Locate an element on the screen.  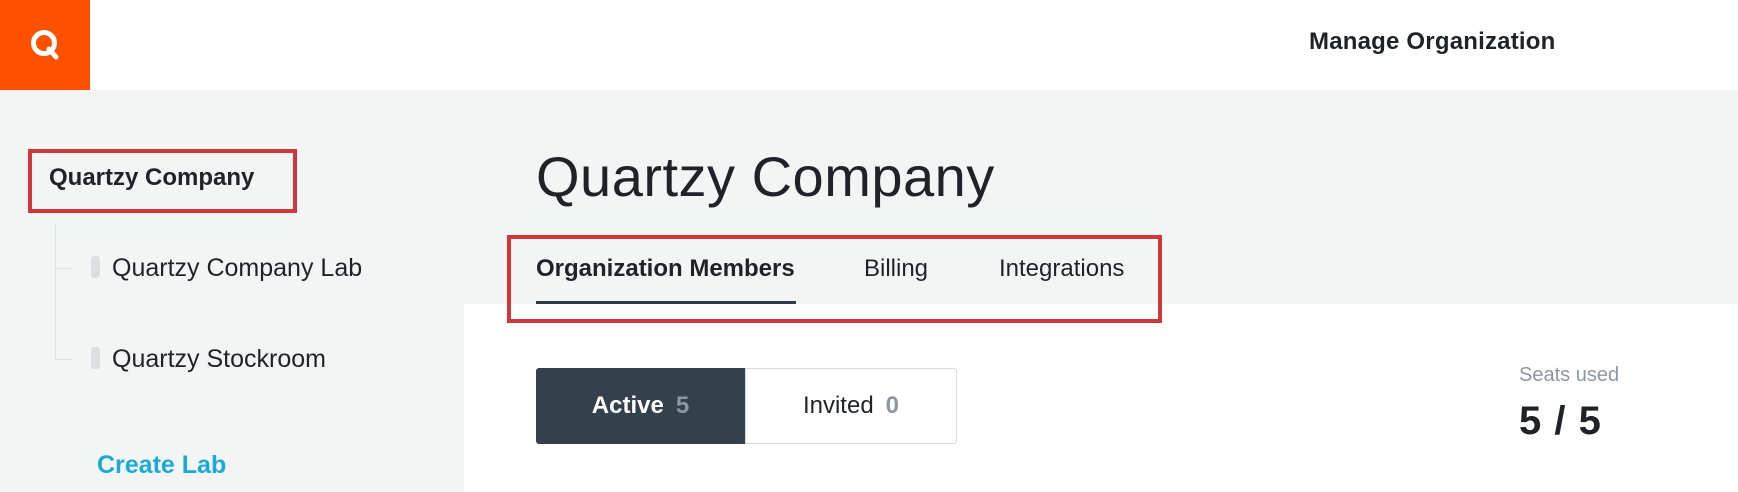
sidebar-org-name: Quartzy Company is located at coordinates (151, 178).